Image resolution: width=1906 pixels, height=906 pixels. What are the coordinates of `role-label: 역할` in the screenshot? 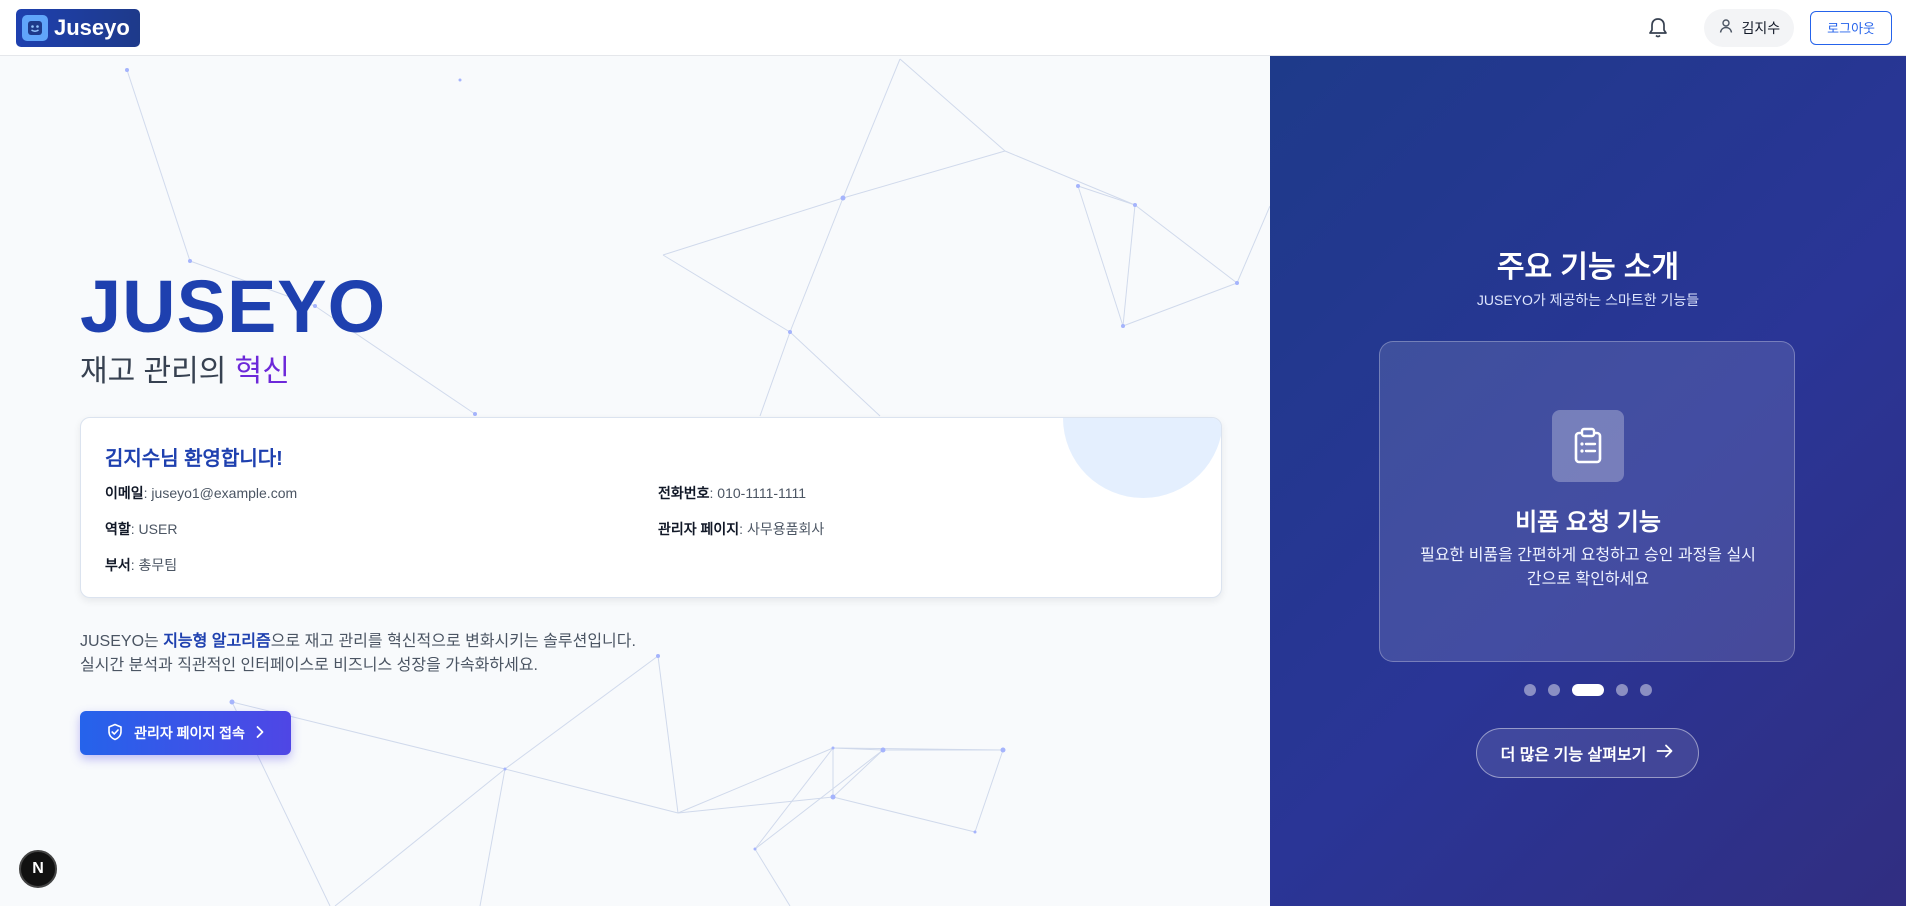 It's located at (118, 529).